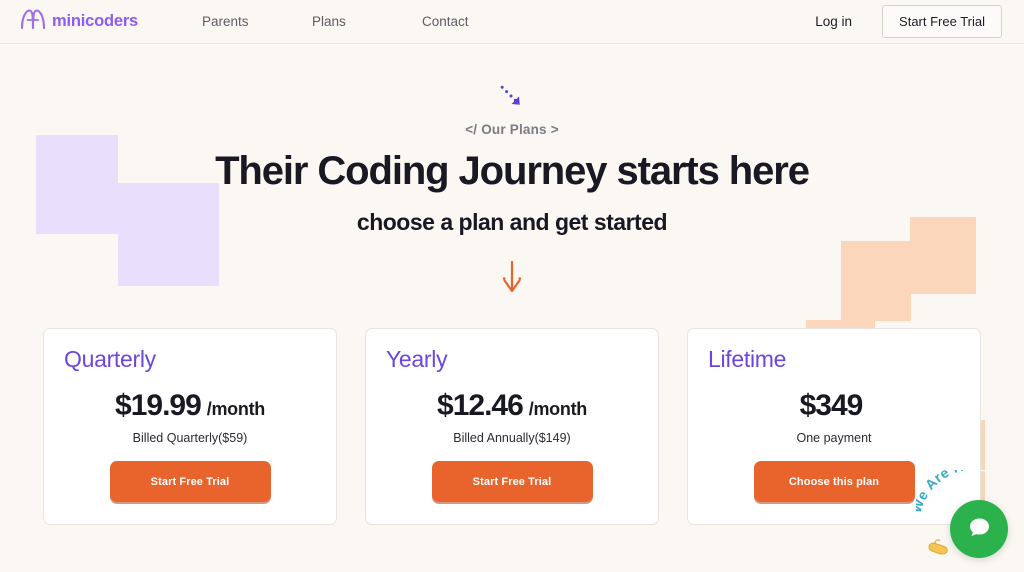 This screenshot has height=572, width=1024. What do you see at coordinates (158, 405) in the screenshot?
I see `plan-price: $19.99` at bounding box center [158, 405].